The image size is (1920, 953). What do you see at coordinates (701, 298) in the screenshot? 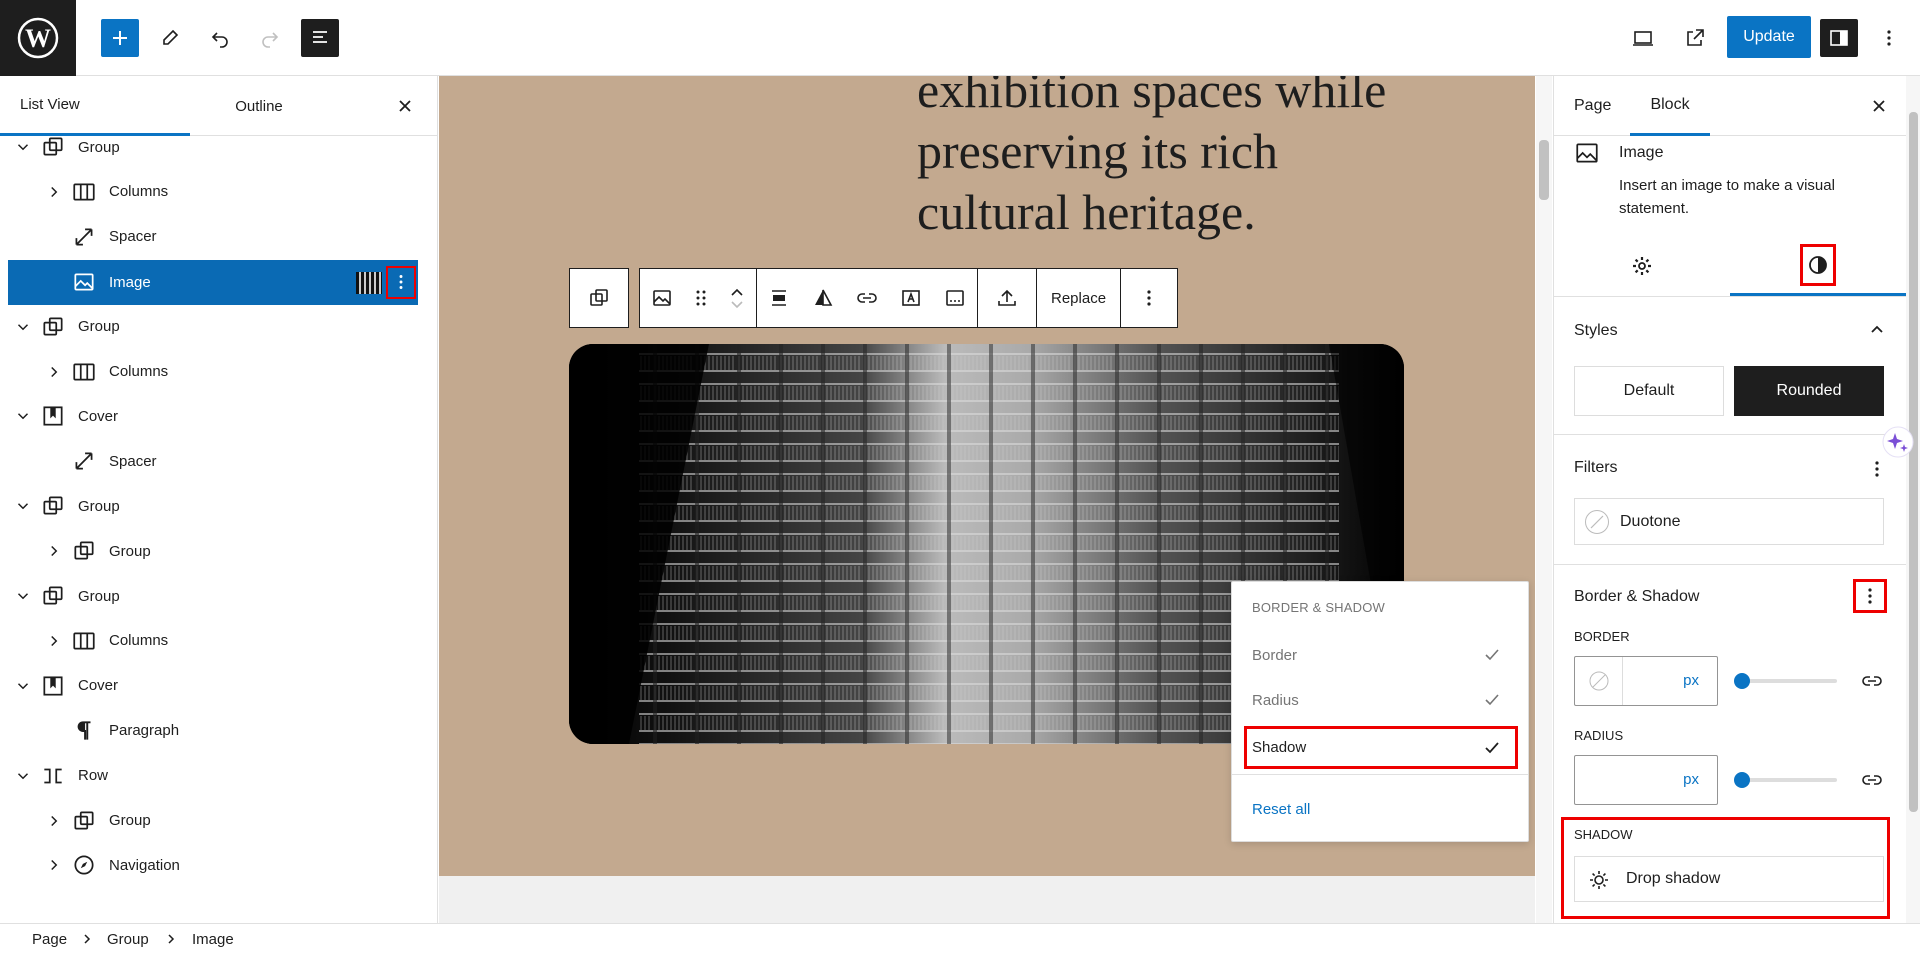
I see `drag-handle` at bounding box center [701, 298].